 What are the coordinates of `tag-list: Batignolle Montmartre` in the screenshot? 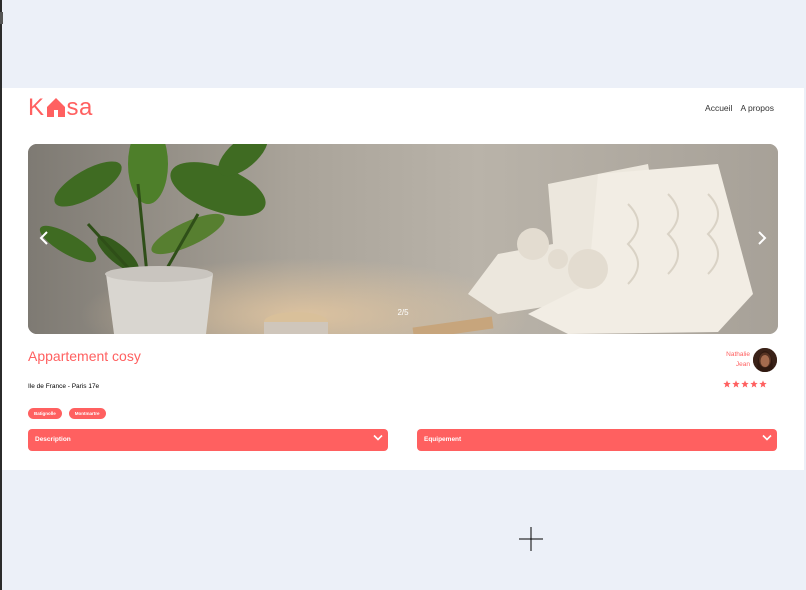 It's located at (67, 413).